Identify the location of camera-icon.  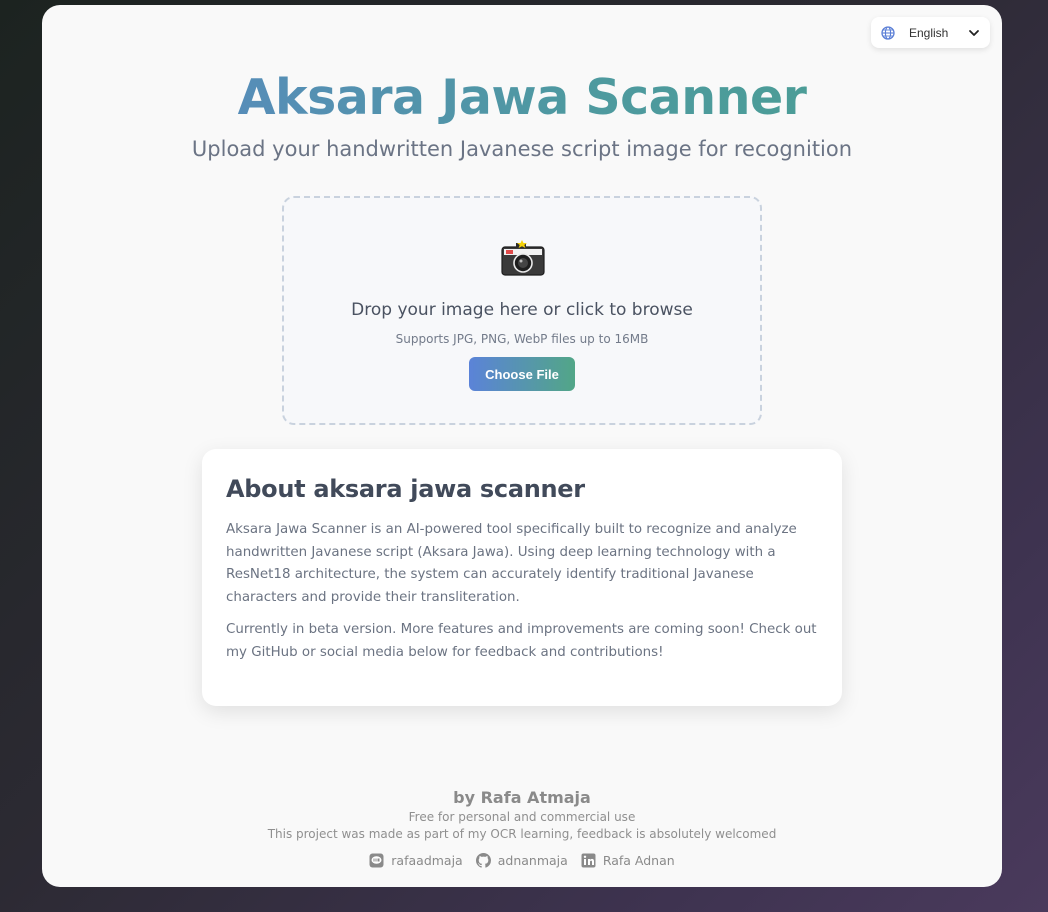
(523, 258).